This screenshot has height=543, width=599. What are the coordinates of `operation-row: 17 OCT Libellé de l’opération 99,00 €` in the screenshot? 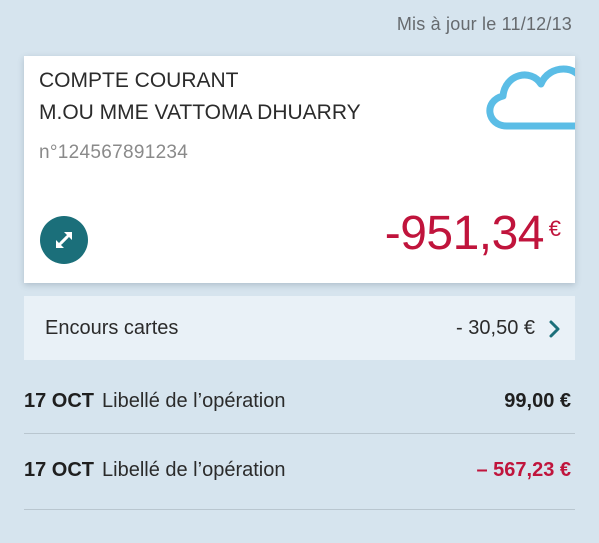 It's located at (299, 404).